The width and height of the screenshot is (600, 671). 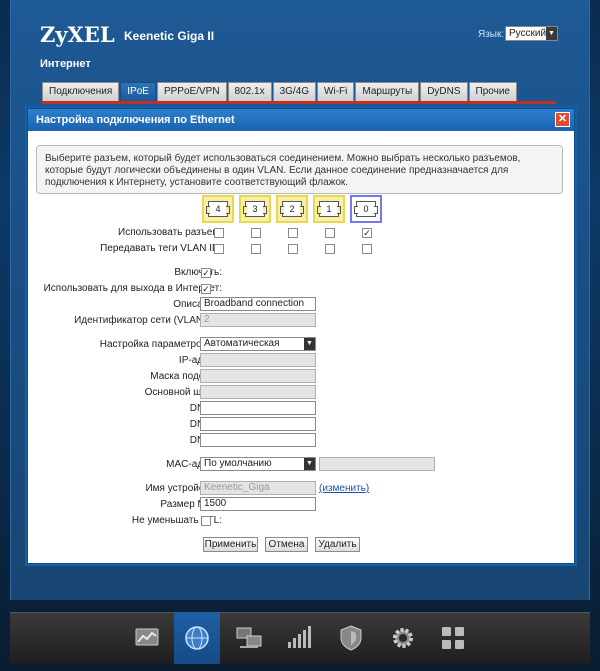 What do you see at coordinates (294, 91) in the screenshot?
I see `tab-3g4g: 3G/4G` at bounding box center [294, 91].